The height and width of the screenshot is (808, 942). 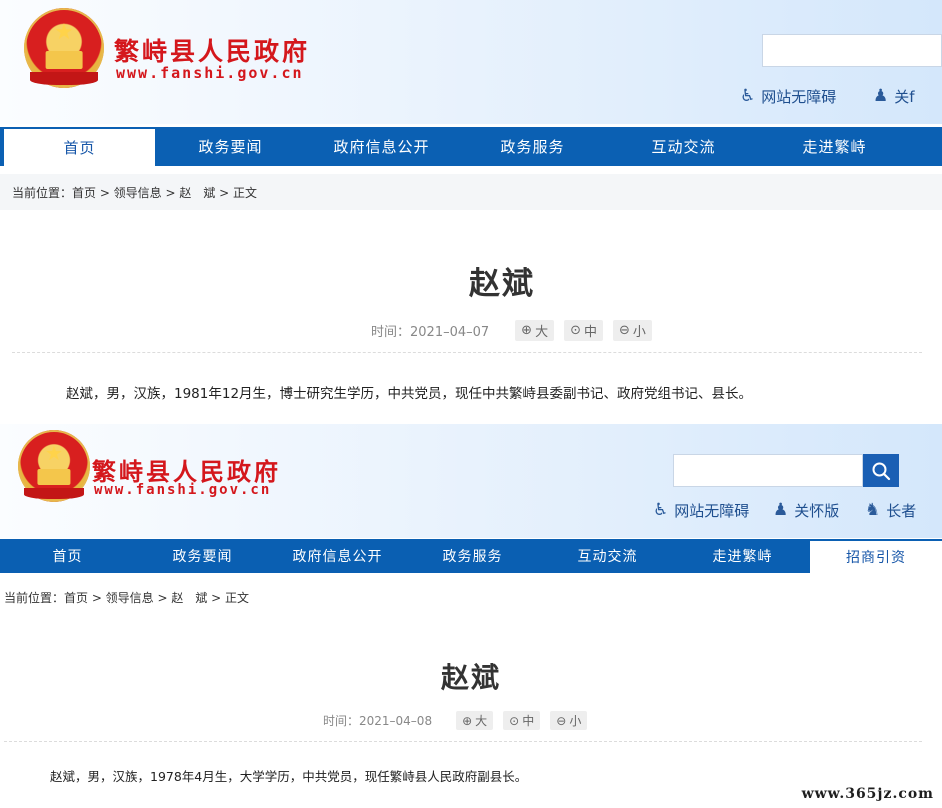 I want to click on article-body: 赵斌，男，汉族，1978年4月生，大学学历，中共党员，现任繁峙县人民政府副县长。, so click(x=289, y=776).